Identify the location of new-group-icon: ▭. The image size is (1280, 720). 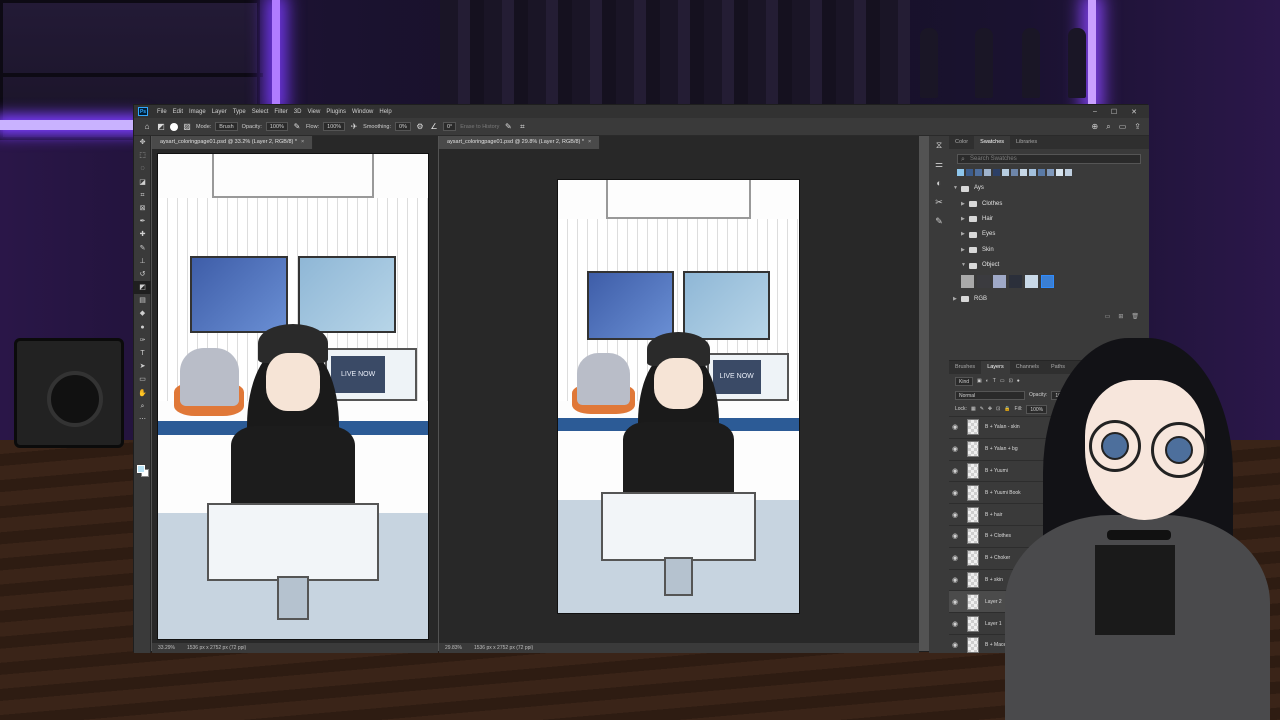
(1108, 318).